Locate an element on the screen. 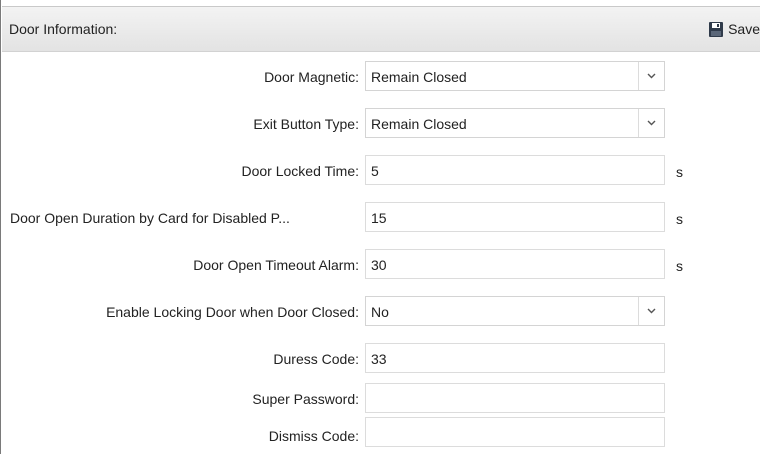  panel-header: Door Information: Save is located at coordinates (381, 29).